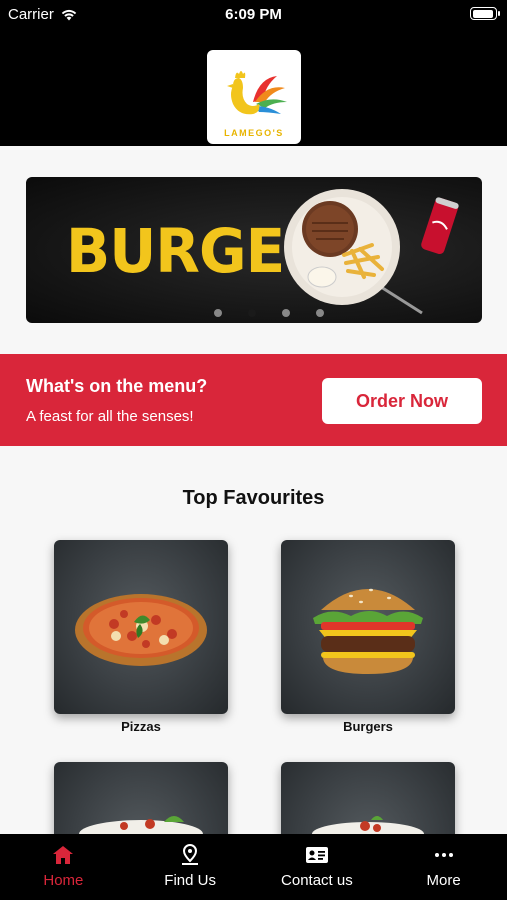 This screenshot has height=900, width=507. What do you see at coordinates (190, 880) in the screenshot?
I see `tab-label-find-us: Find Us` at bounding box center [190, 880].